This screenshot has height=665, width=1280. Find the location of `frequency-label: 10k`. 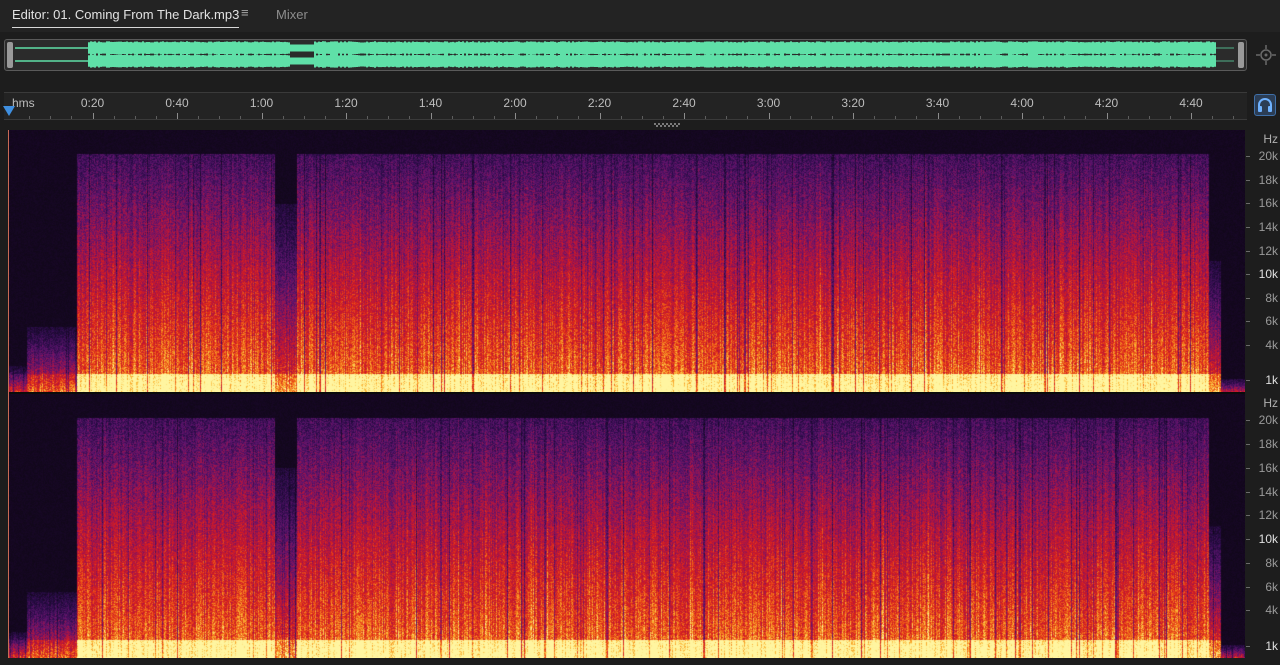

frequency-label: 10k is located at coordinates (1268, 539).